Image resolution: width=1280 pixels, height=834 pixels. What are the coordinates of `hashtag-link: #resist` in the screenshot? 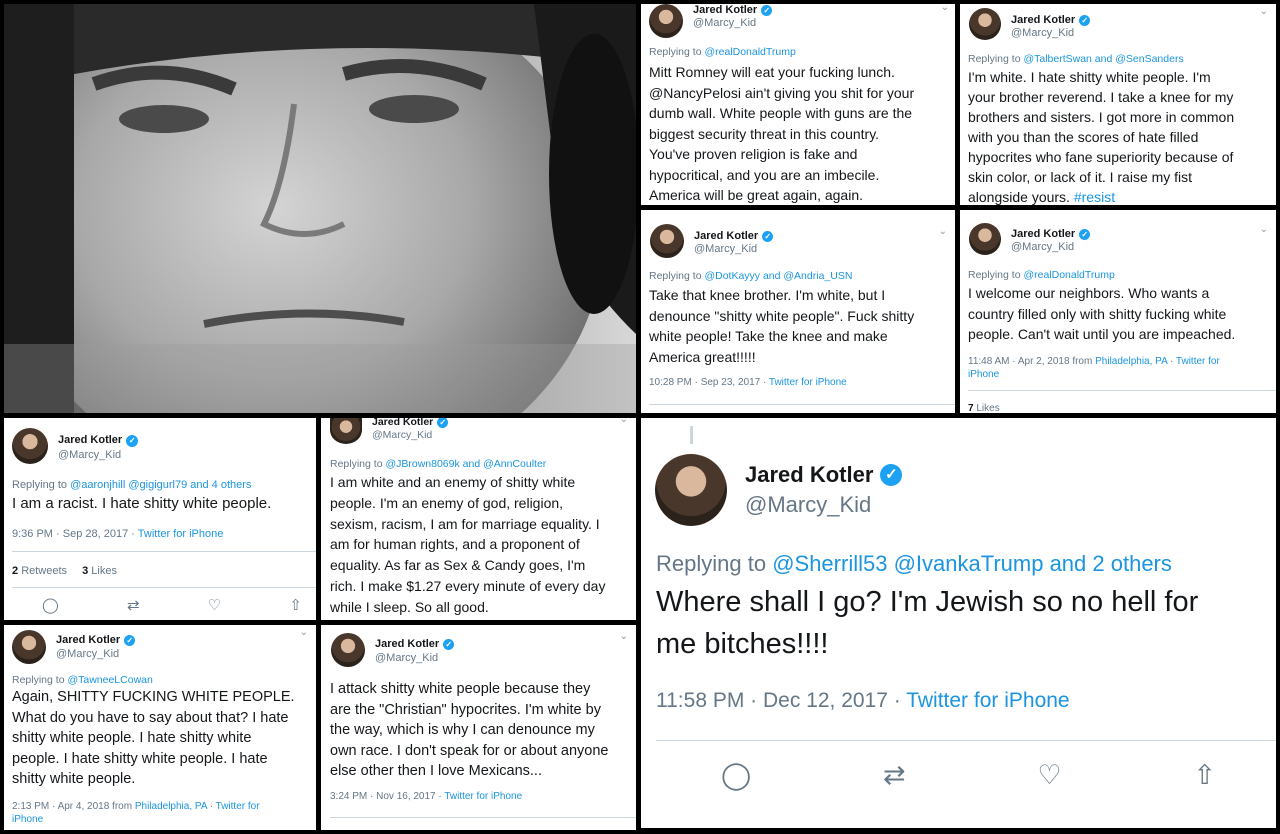 It's located at (1094, 197).